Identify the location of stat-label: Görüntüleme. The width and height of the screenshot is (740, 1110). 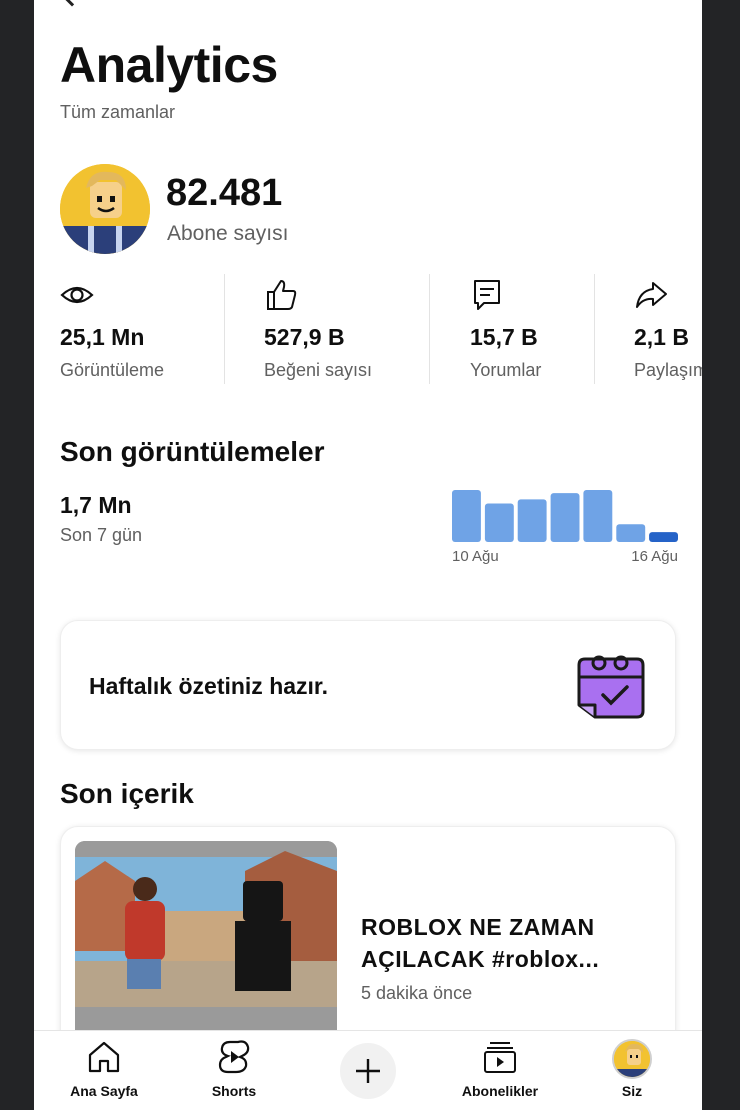
(112, 370).